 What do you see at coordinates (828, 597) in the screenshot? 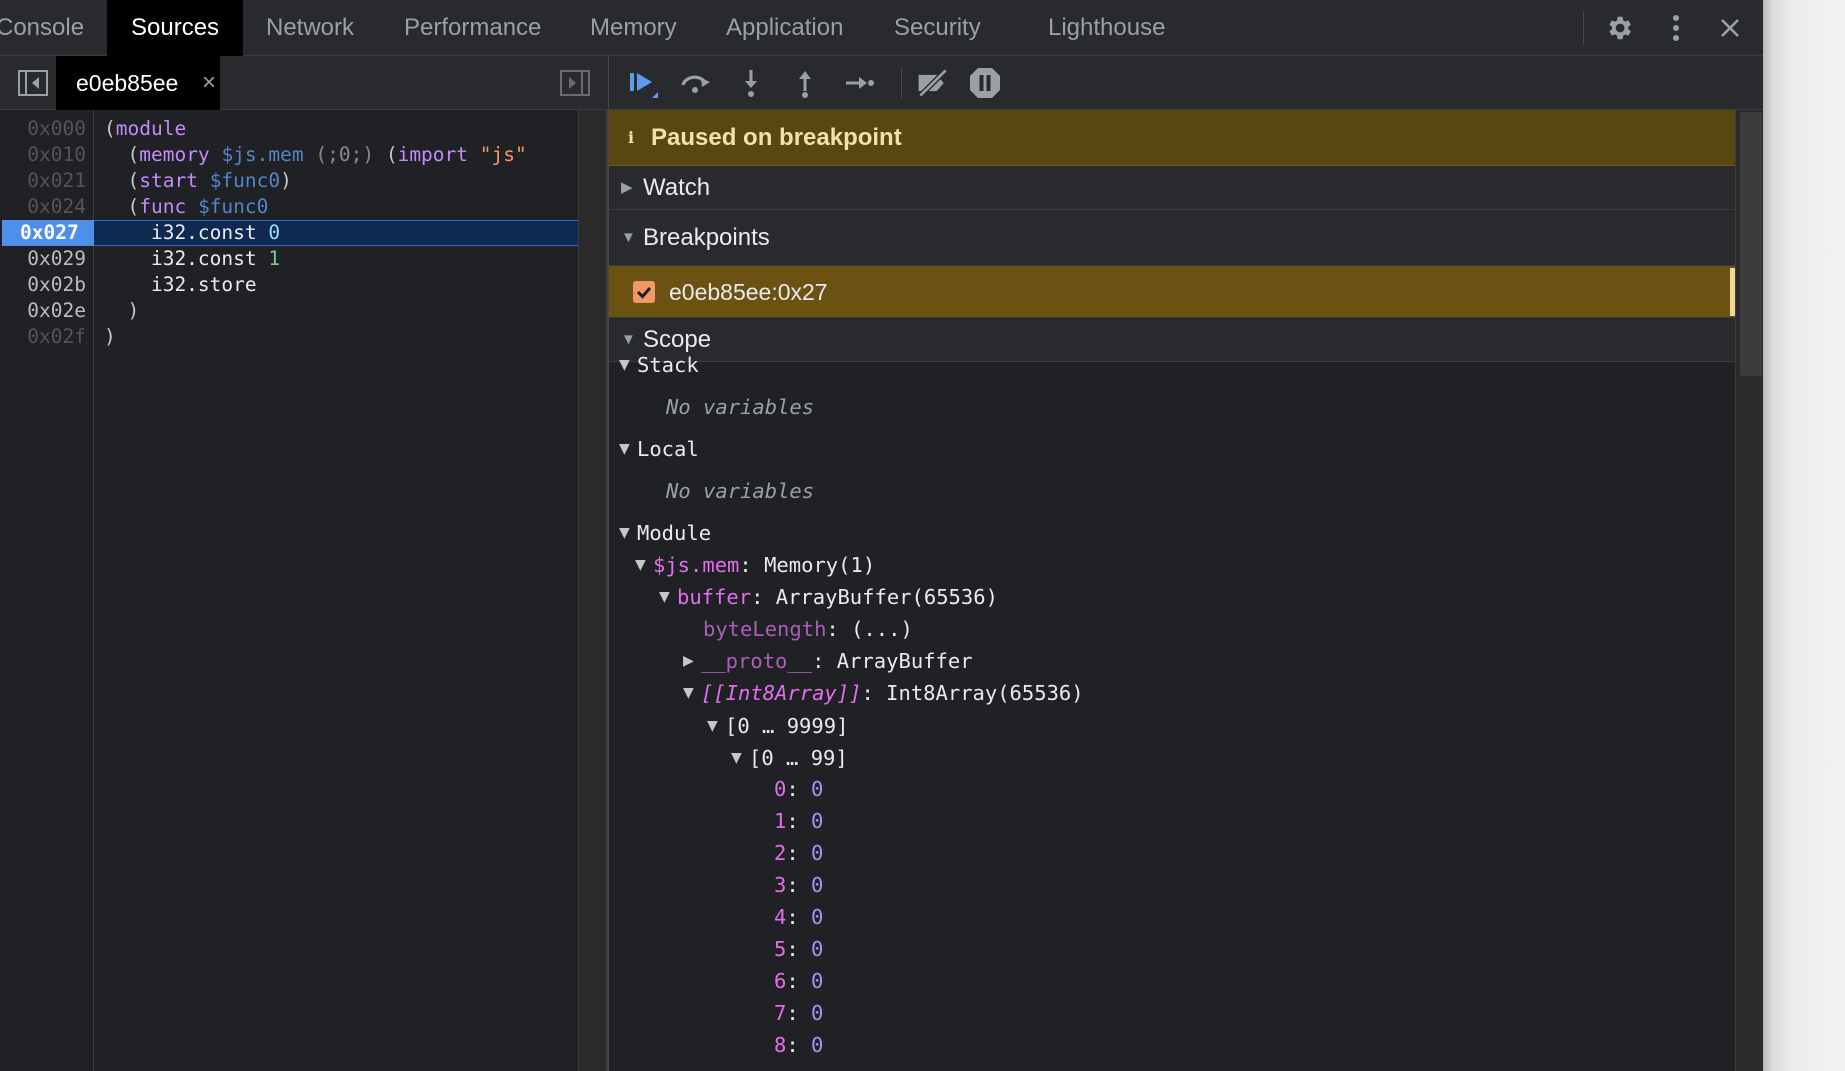
I see `tree-item-buffer: ▼ buffer: ArrayBuffer(65536)` at bounding box center [828, 597].